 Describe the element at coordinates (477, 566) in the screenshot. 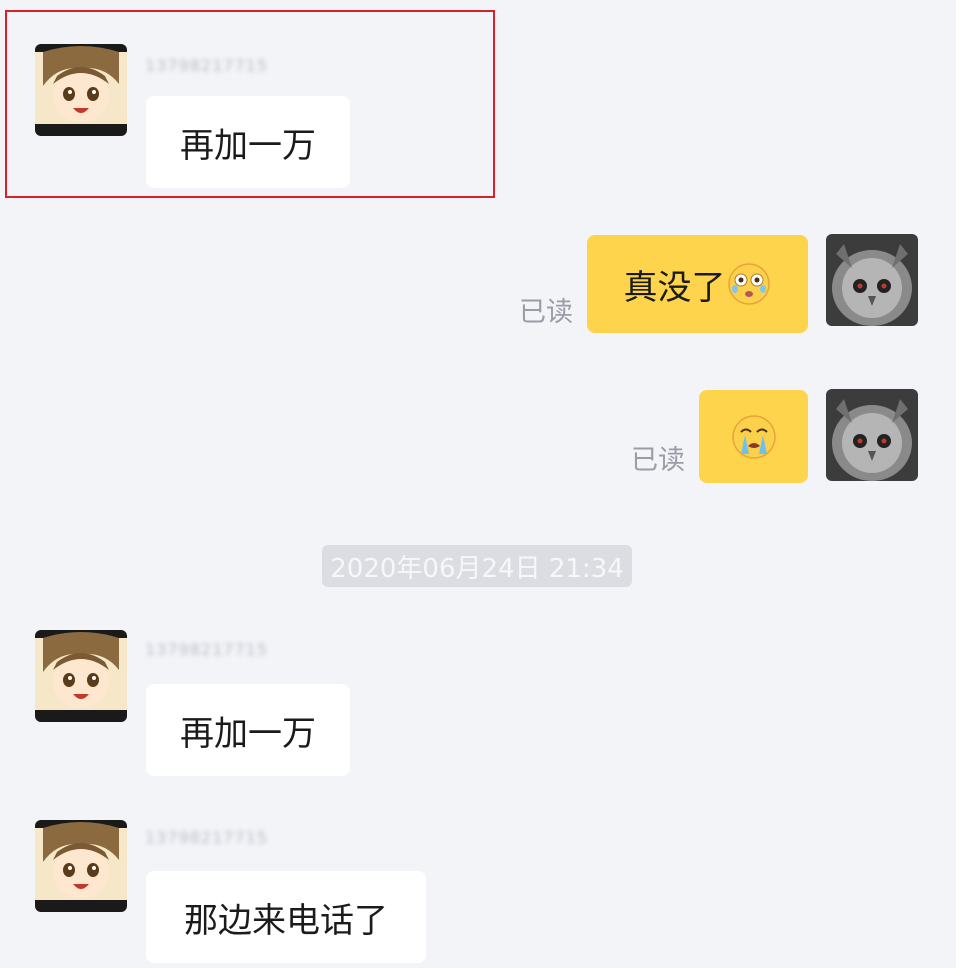

I see `timestamp-divider: 2020年06月24日 21:34` at that location.